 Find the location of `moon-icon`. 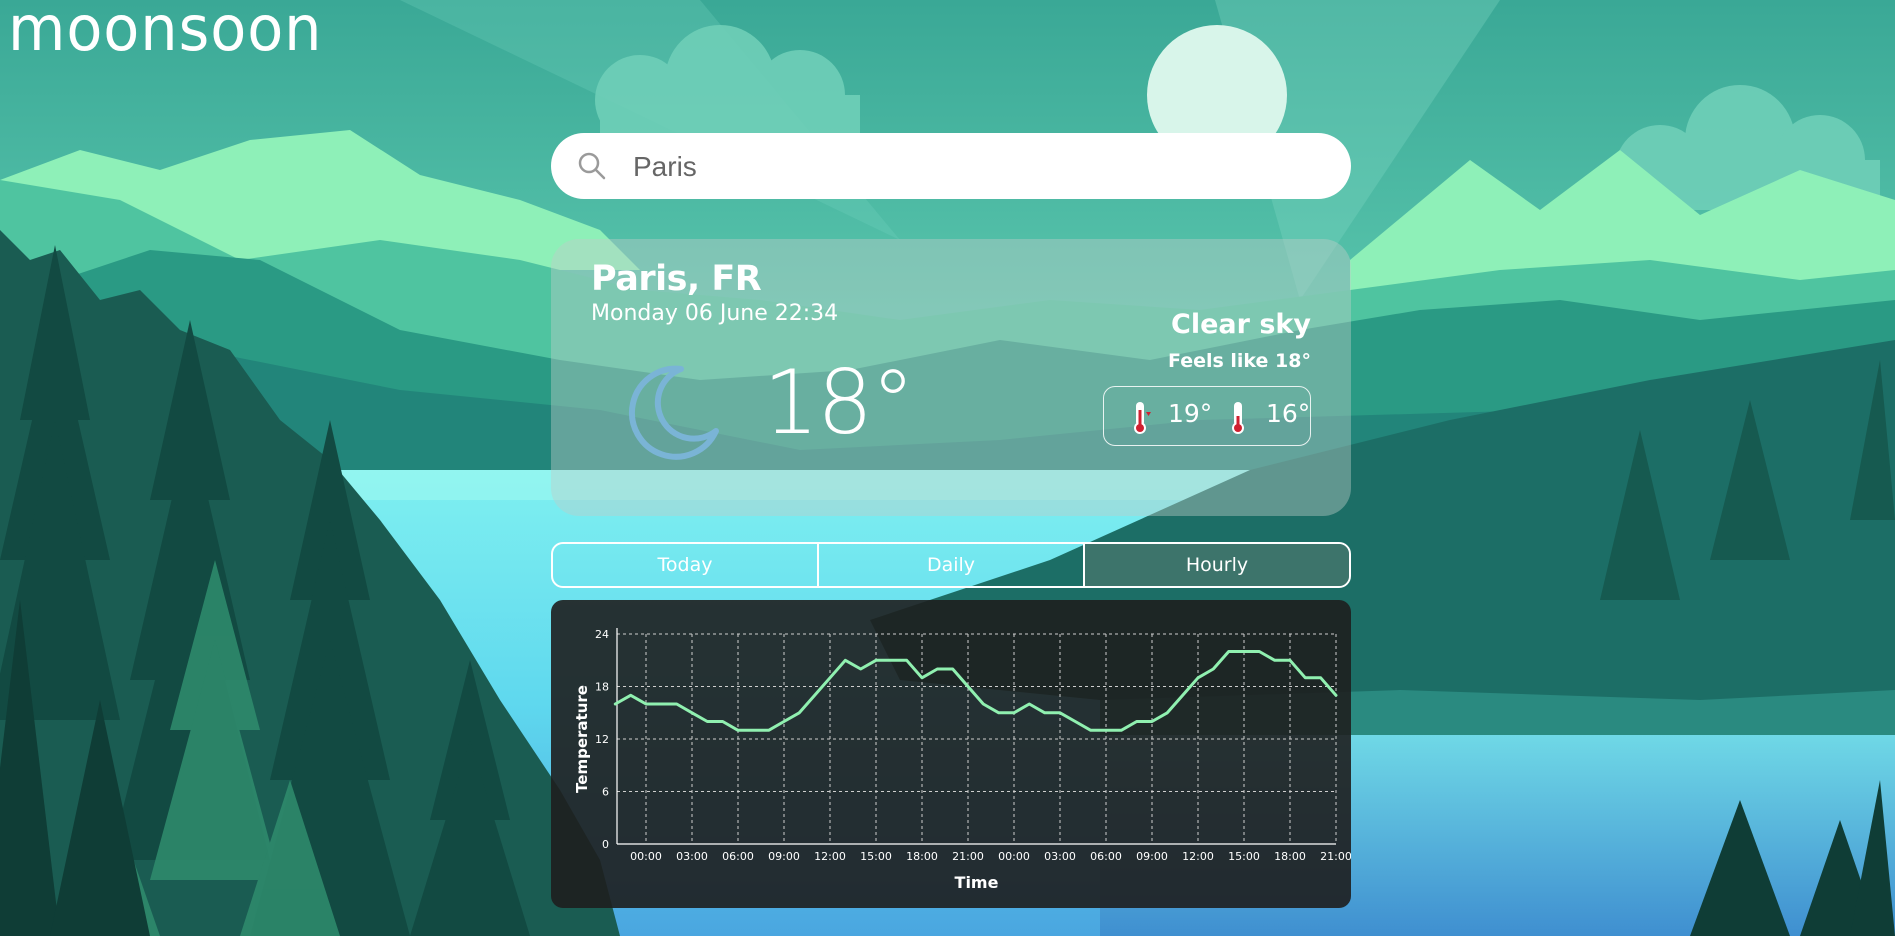

moon-icon is located at coordinates (673, 412).